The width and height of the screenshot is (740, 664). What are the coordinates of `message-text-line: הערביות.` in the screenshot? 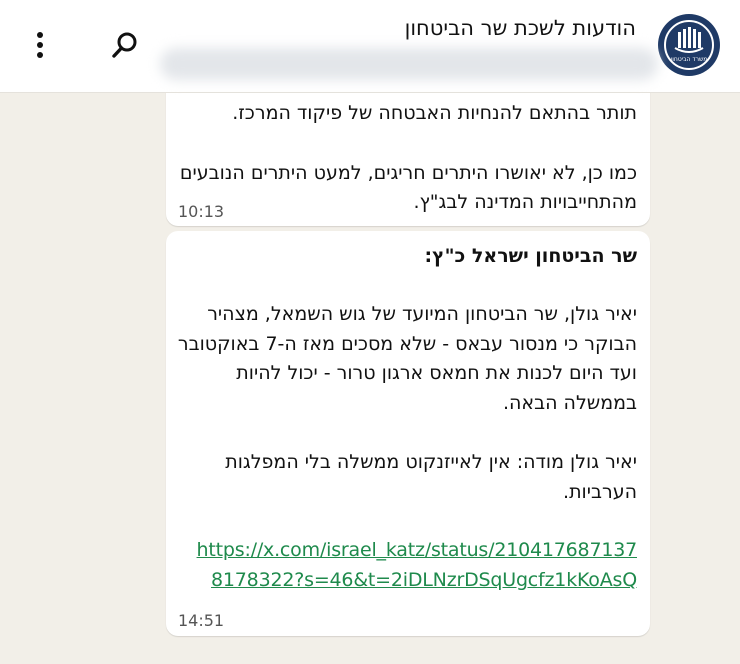 It's located at (600, 492).